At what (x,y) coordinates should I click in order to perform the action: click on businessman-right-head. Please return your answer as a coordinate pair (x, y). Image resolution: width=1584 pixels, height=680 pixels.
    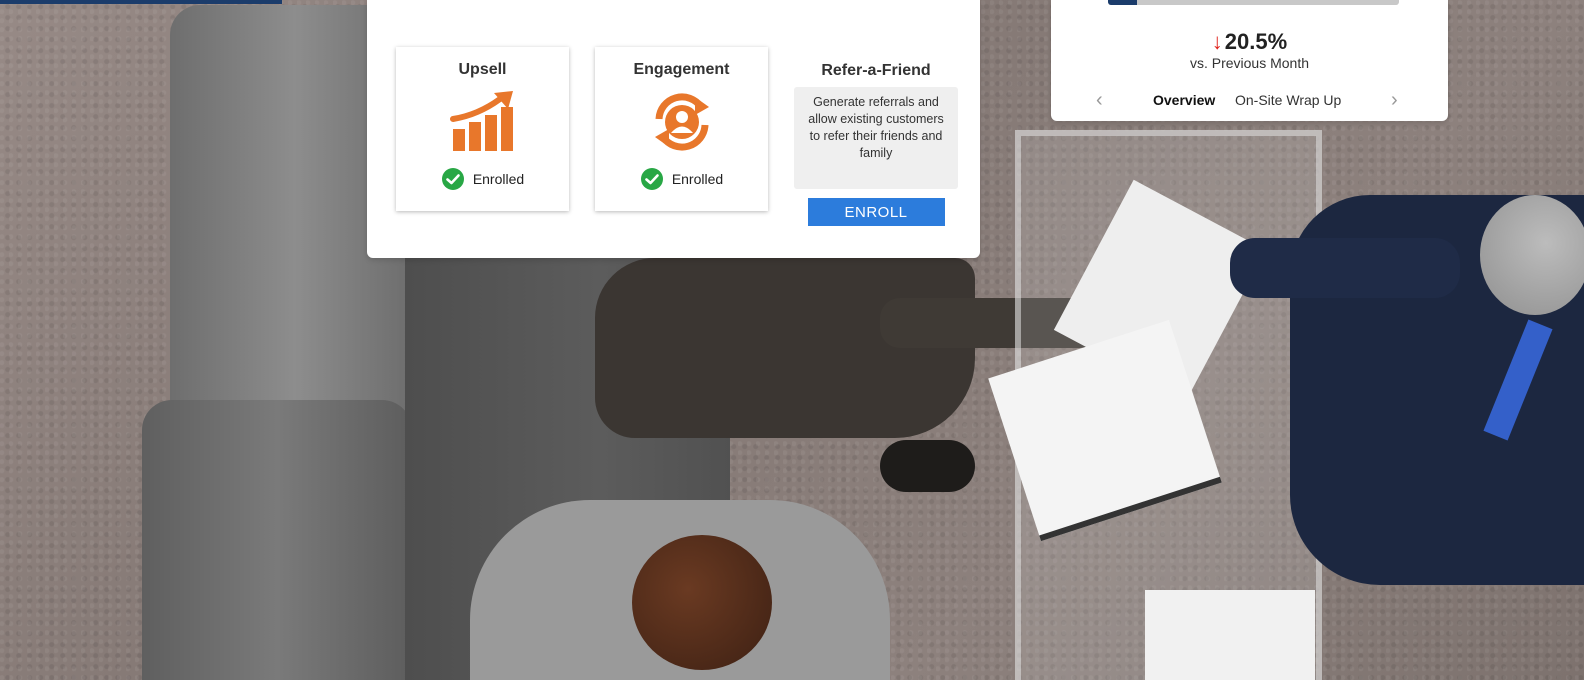
    Looking at the image, I should click on (1532, 255).